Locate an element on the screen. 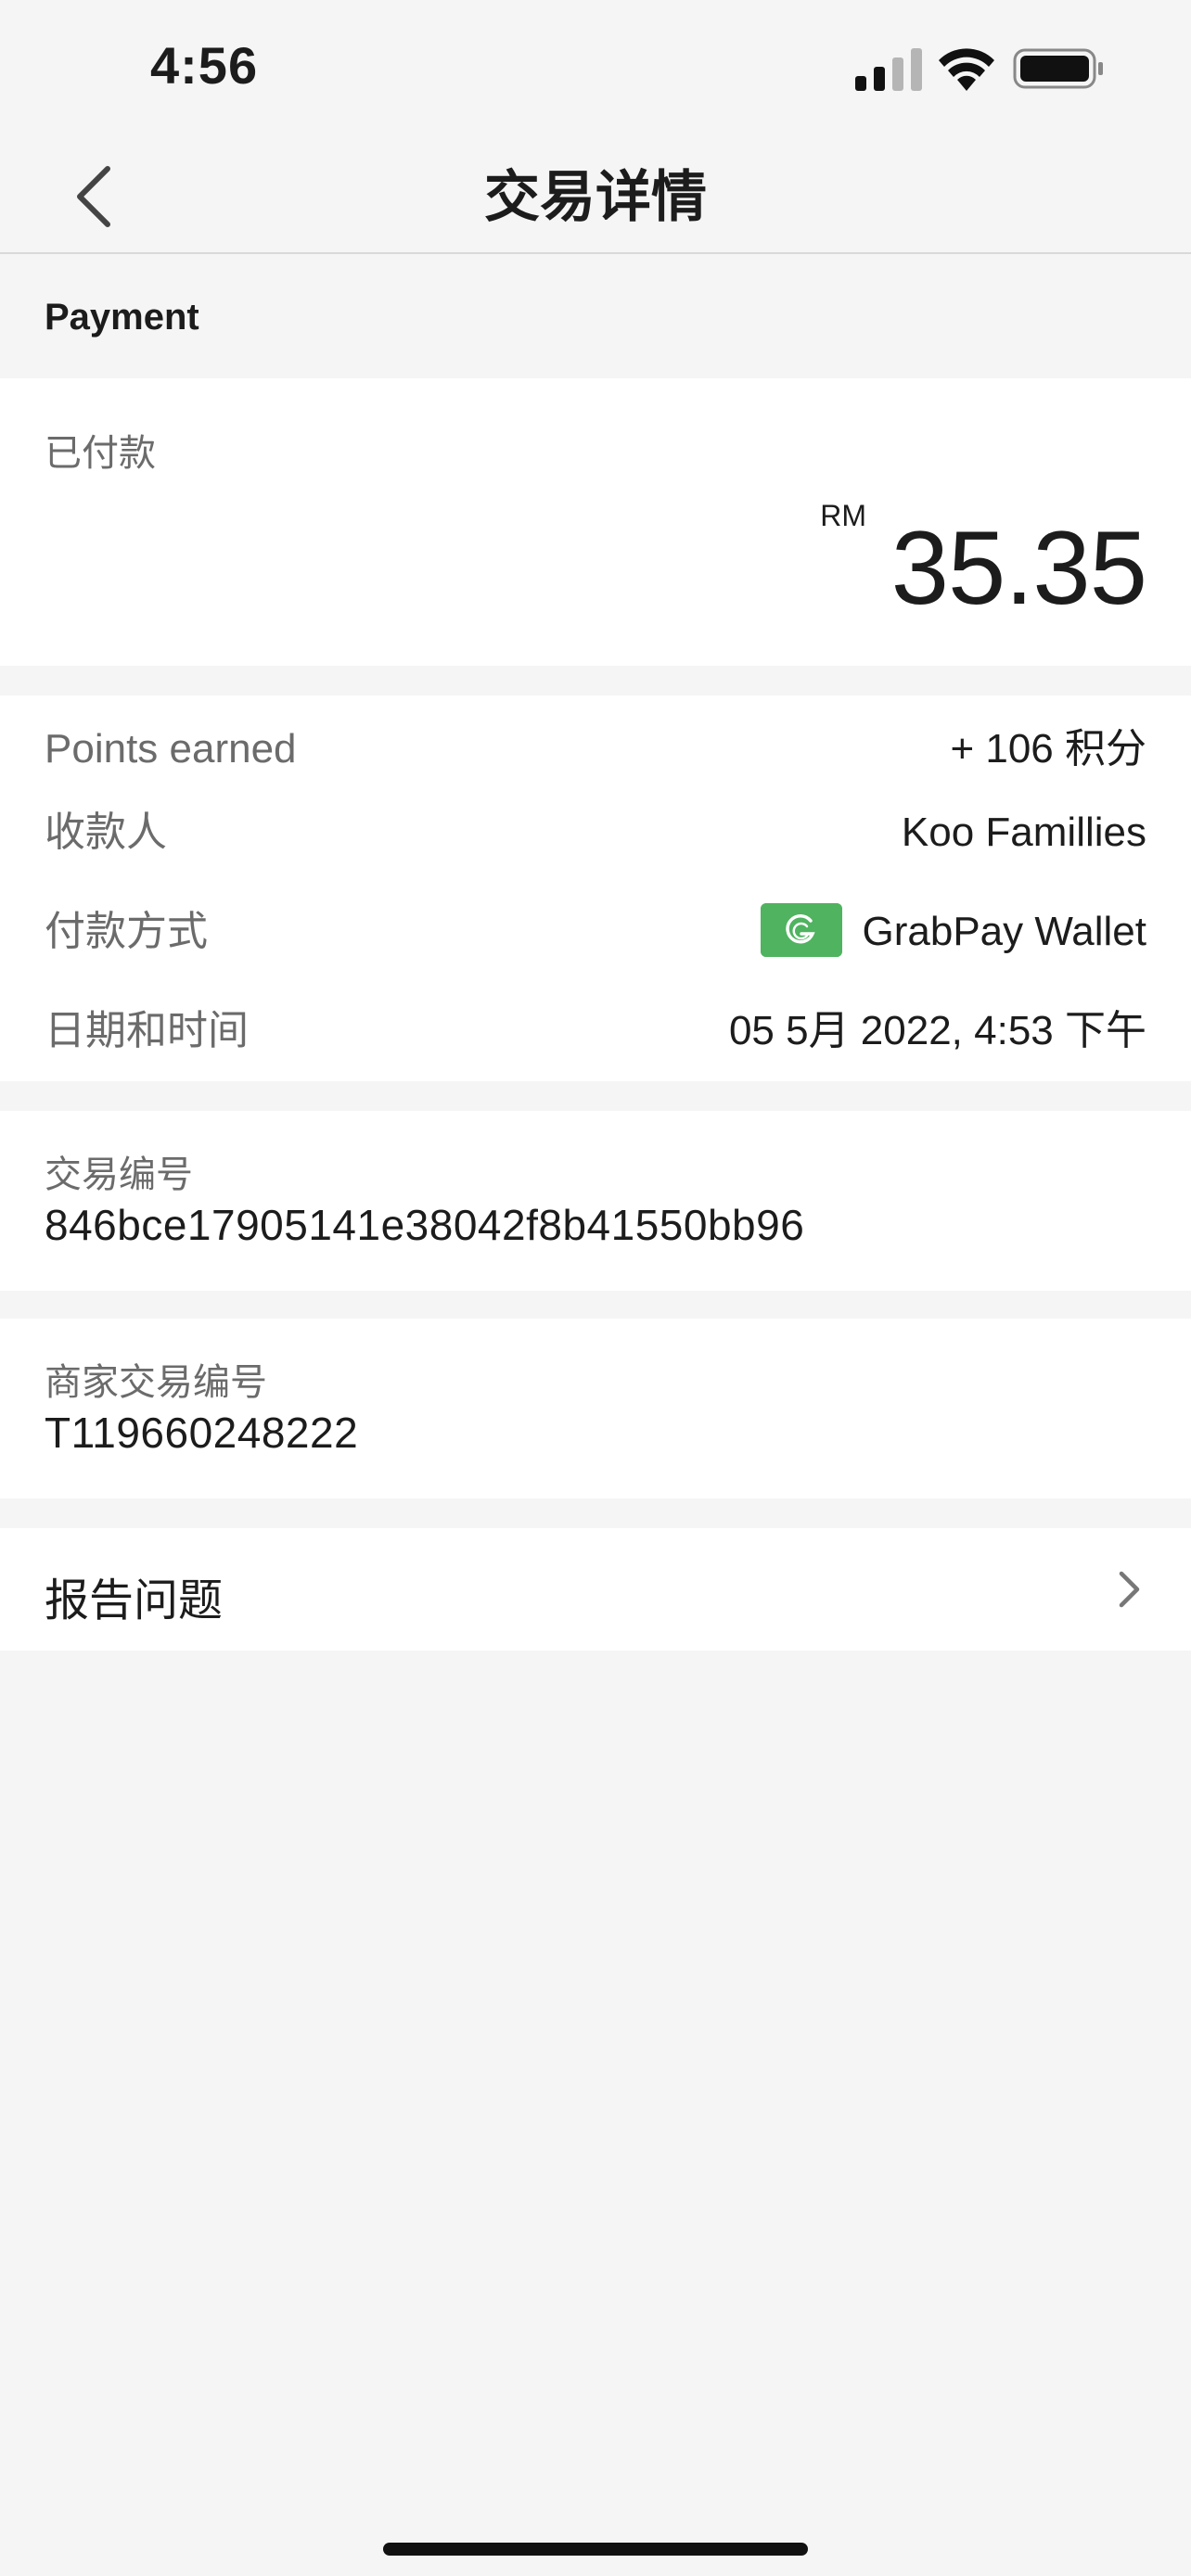 The width and height of the screenshot is (1191, 2576). section-title: Payment is located at coordinates (122, 318).